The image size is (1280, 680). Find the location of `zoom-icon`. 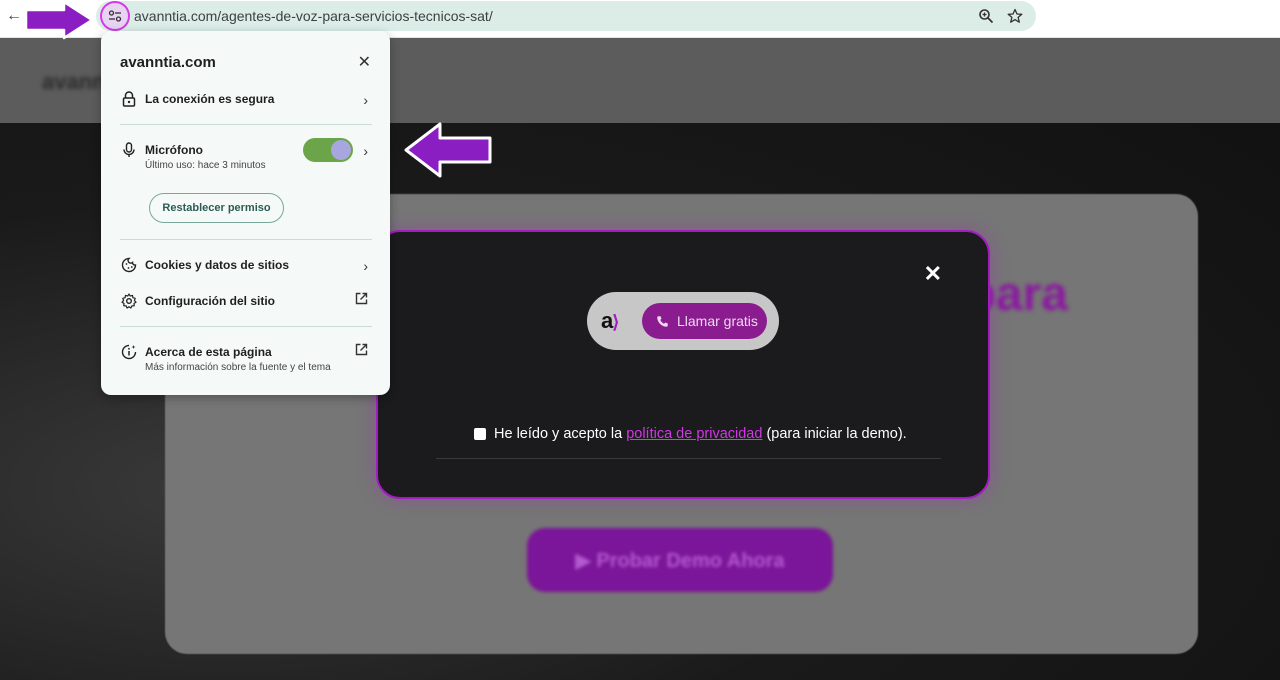

zoom-icon is located at coordinates (986, 16).